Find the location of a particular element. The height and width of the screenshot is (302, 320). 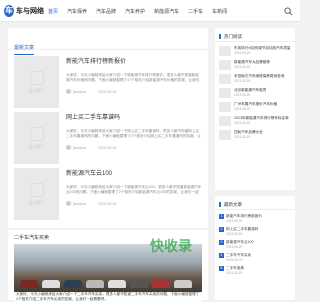

popular-title: 东风风行xl如何调节自动挡汽车质量 is located at coordinates (262, 48).